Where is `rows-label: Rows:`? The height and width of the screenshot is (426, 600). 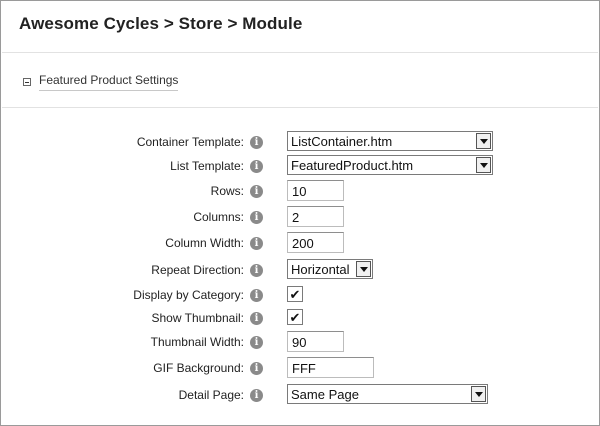
rows-label: Rows: is located at coordinates (227, 191).